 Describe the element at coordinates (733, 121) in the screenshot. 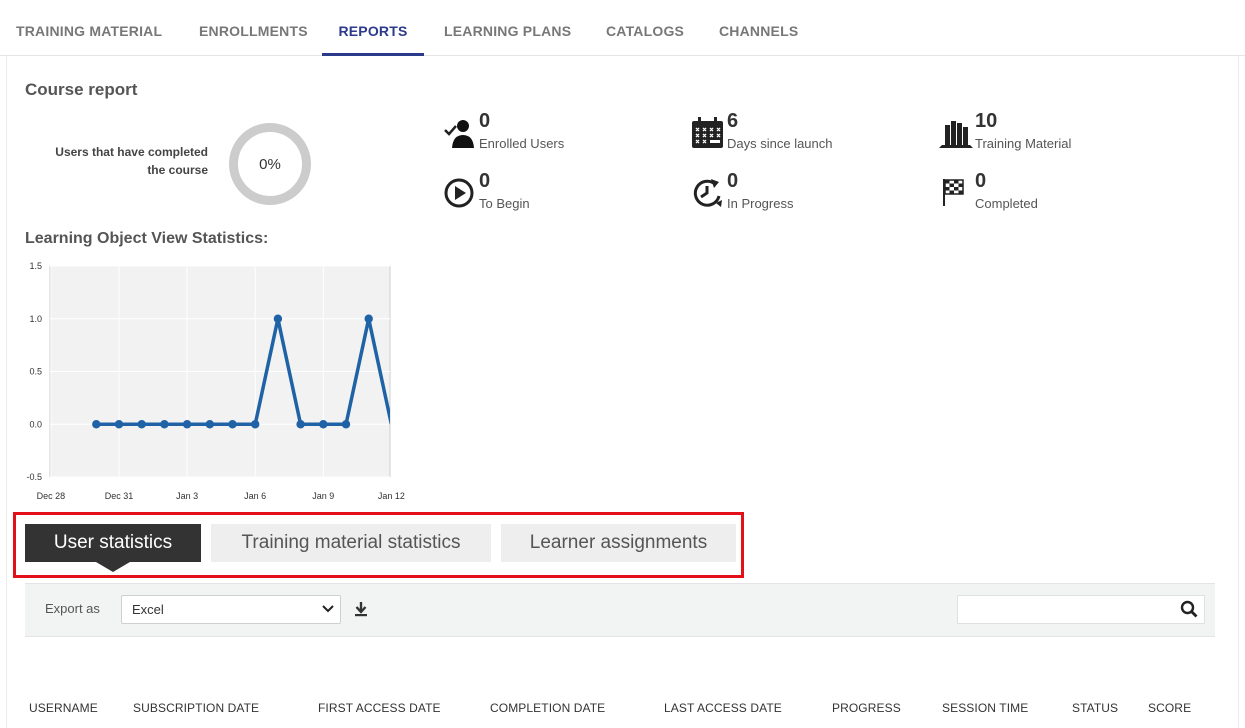

I see `days-since-launch-count: 6` at that location.